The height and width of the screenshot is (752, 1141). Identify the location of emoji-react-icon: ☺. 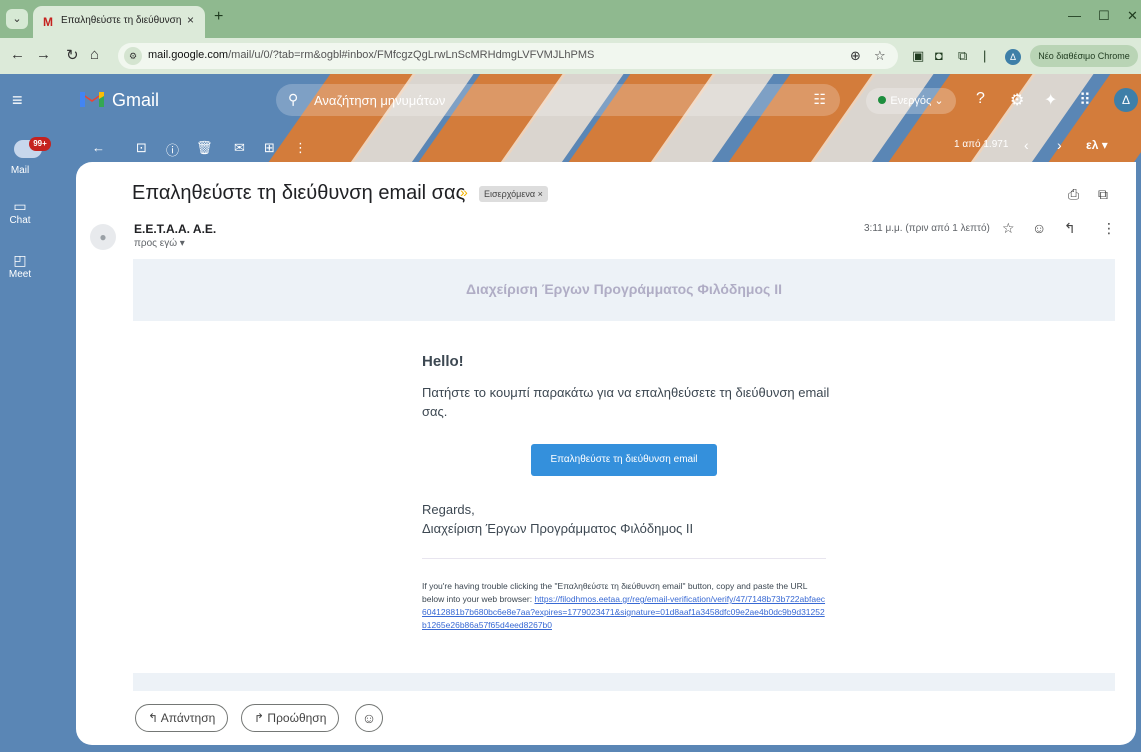
(1039, 228).